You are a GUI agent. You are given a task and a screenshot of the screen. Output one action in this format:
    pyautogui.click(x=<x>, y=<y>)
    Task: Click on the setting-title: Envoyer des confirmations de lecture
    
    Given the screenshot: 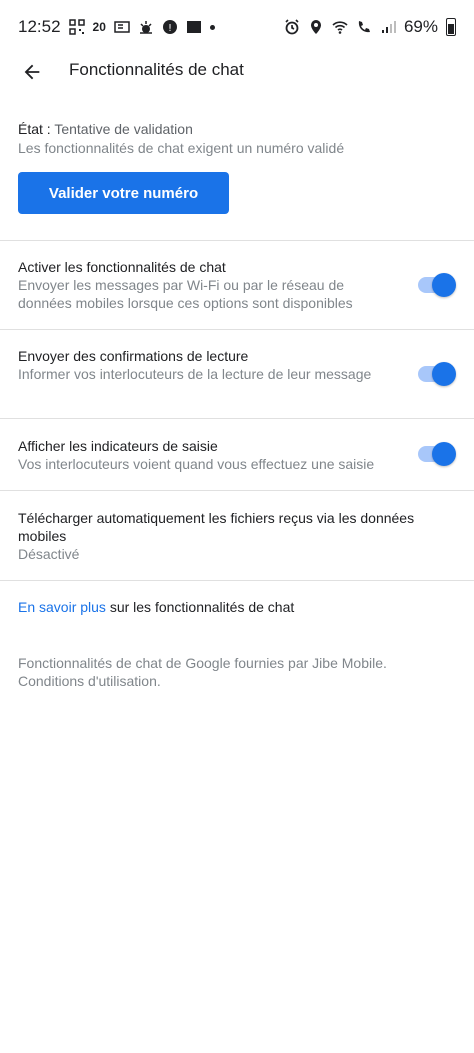 What is the action you would take?
    pyautogui.click(x=133, y=356)
    